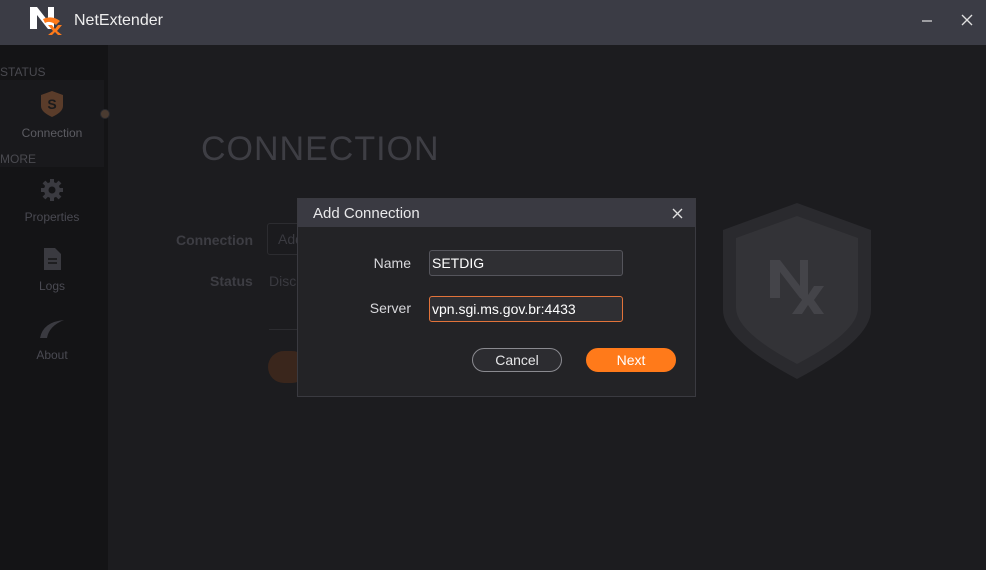 The height and width of the screenshot is (570, 986). I want to click on server-field, so click(526, 309).